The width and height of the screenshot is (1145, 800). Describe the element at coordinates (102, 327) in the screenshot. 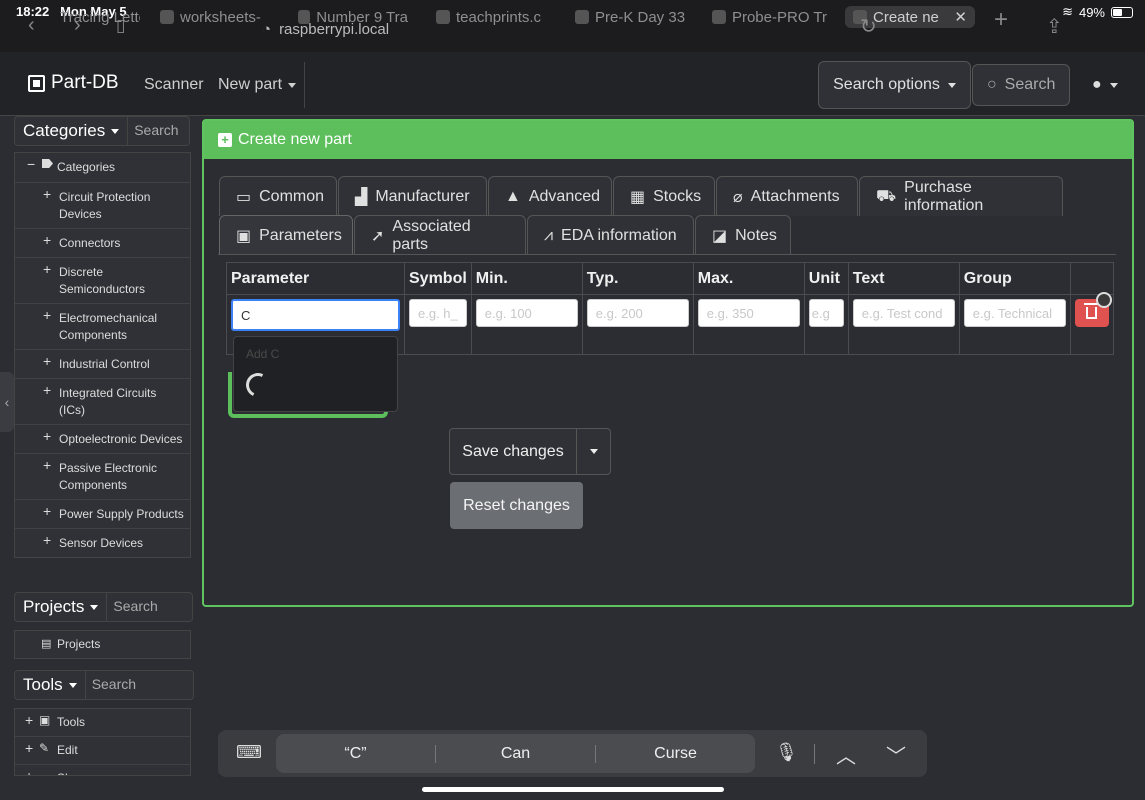

I see `tree-item-category: + Electromechanical Components` at that location.